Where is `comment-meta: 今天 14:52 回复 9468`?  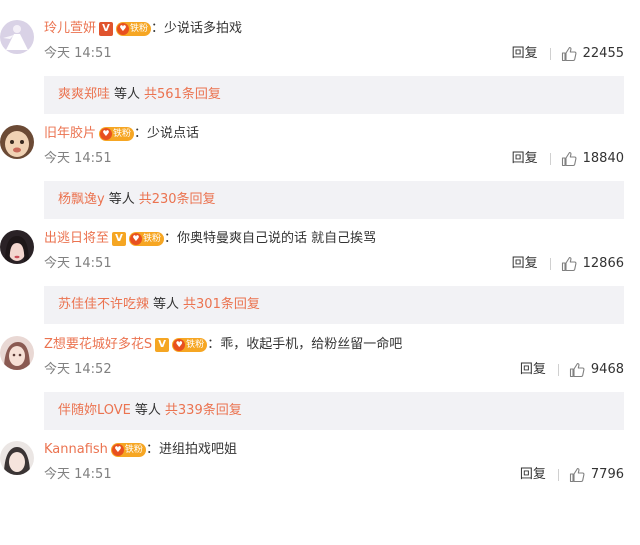
comment-meta: 今天 14:52 回复 9468 is located at coordinates (342, 370).